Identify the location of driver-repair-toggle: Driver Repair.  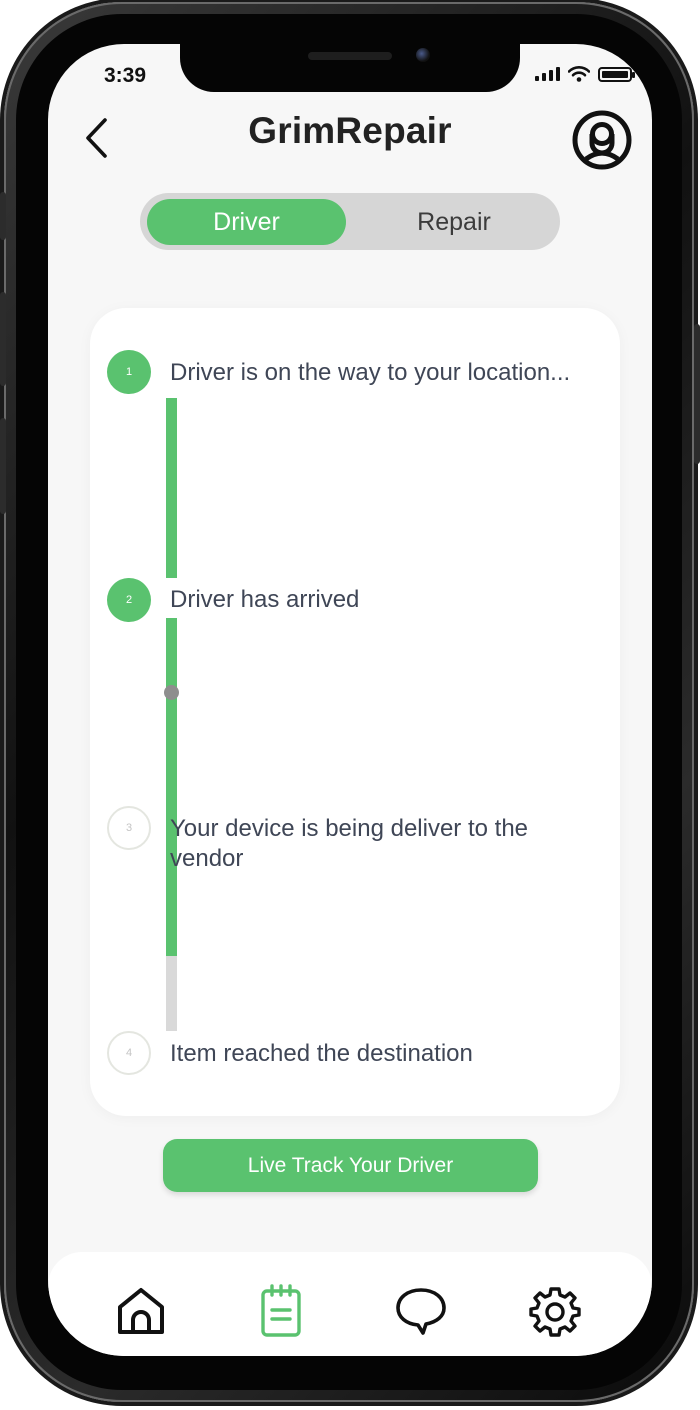
(350, 221).